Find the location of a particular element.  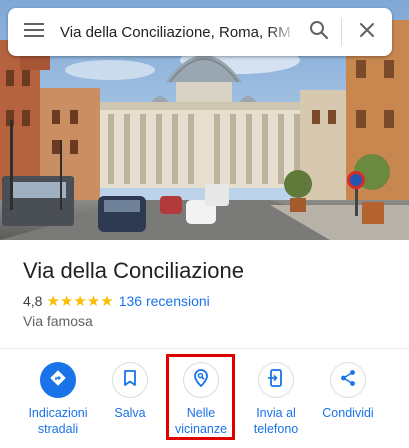

send-to-phone-label-text: Invia al telefono is located at coordinates (276, 421).